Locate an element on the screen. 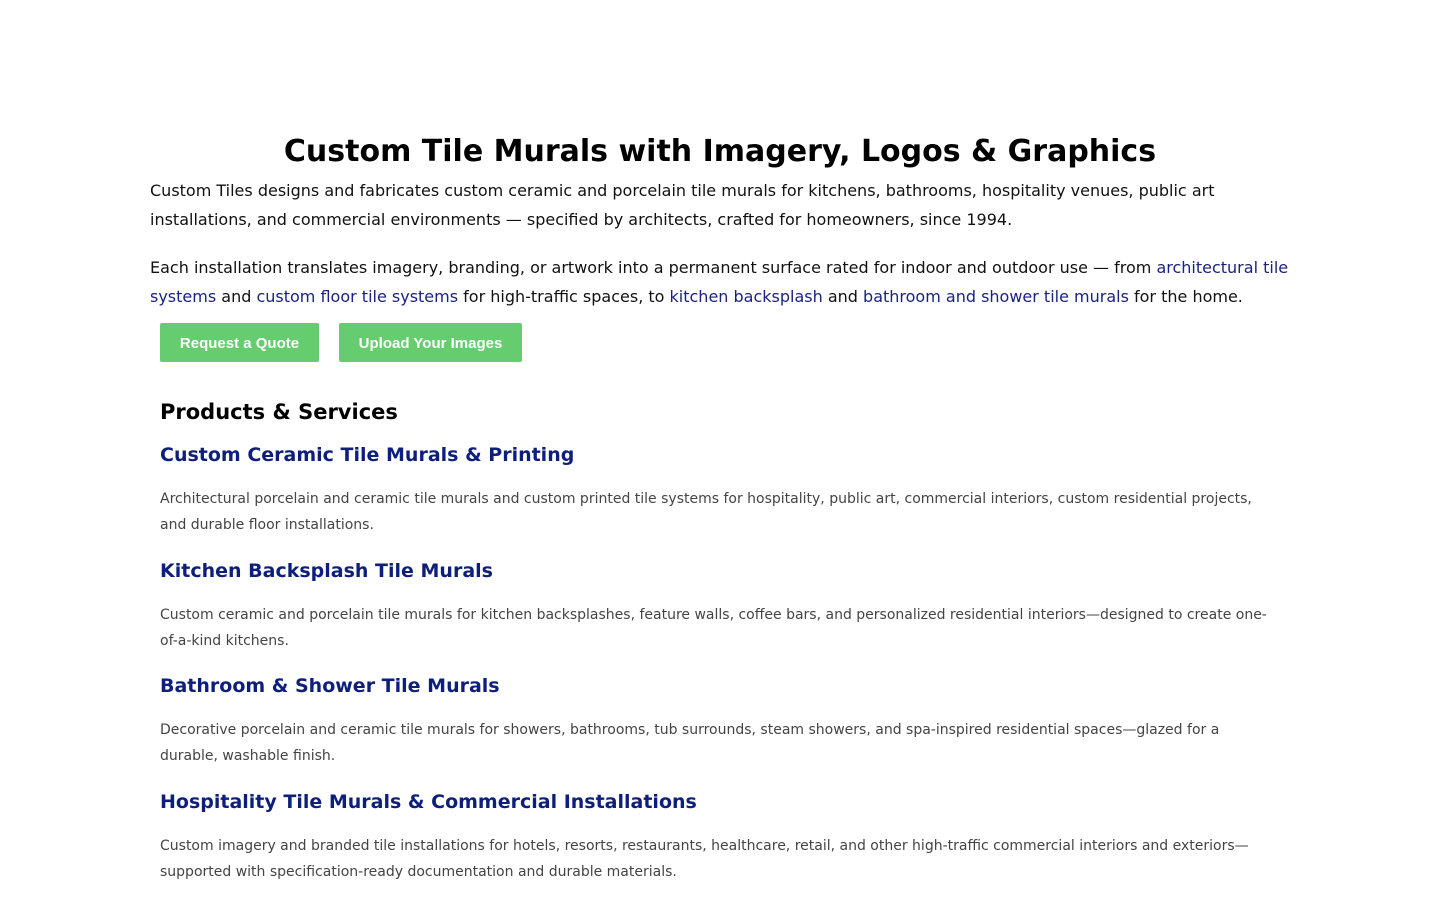  request-quote-button: Request a Quote is located at coordinates (239, 342).